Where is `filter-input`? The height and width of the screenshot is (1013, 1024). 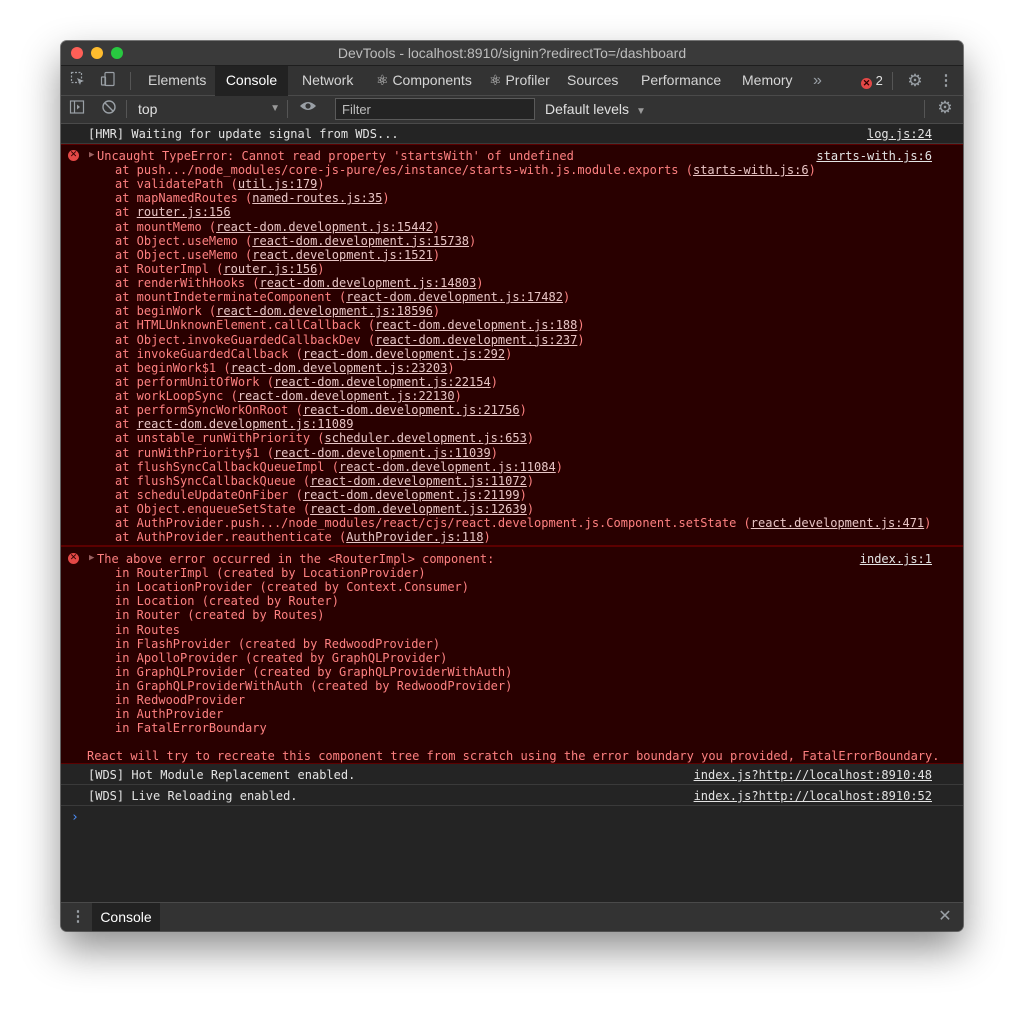
filter-input is located at coordinates (435, 109).